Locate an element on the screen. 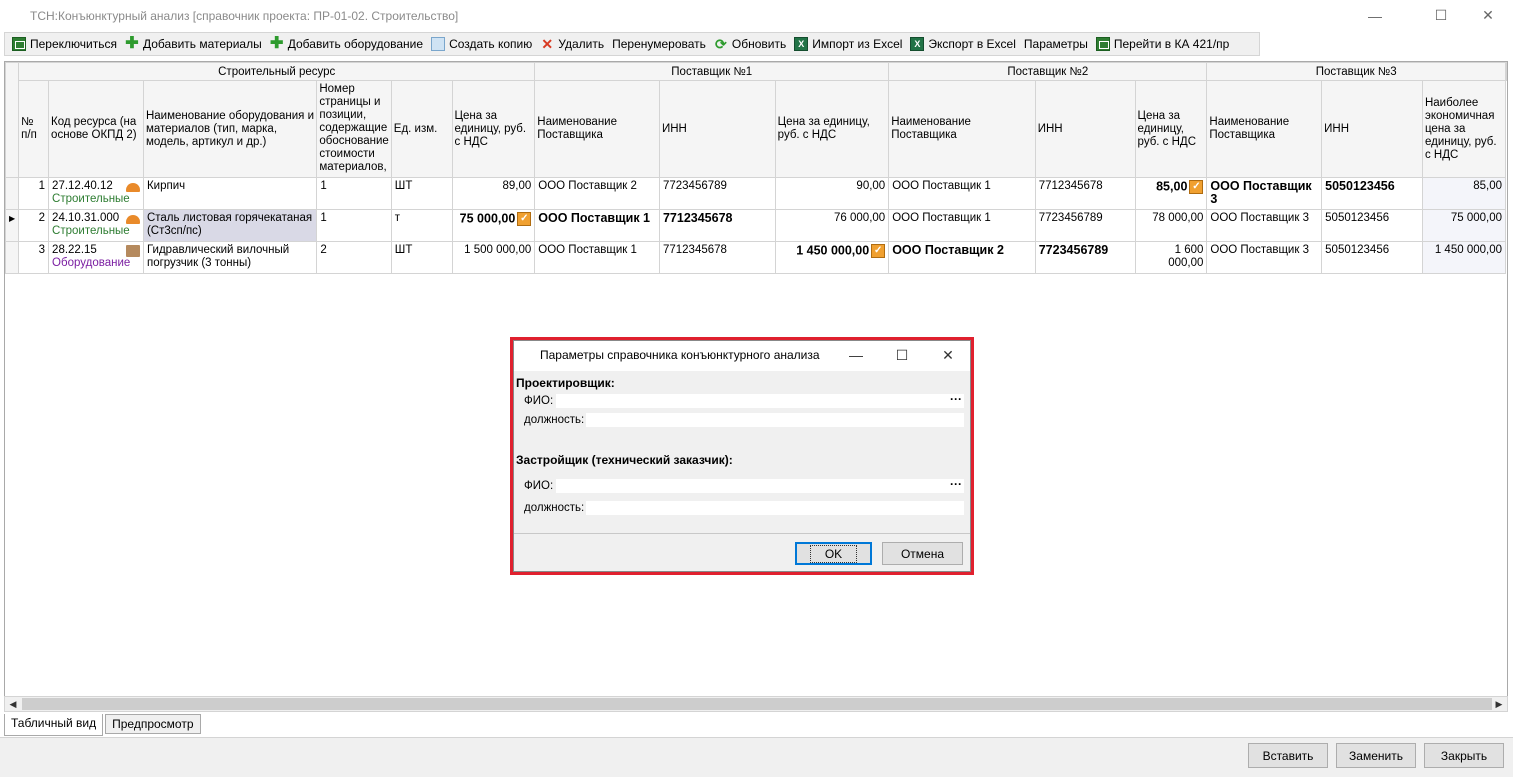  column-header-s3-inn: ИНН is located at coordinates (1372, 129).